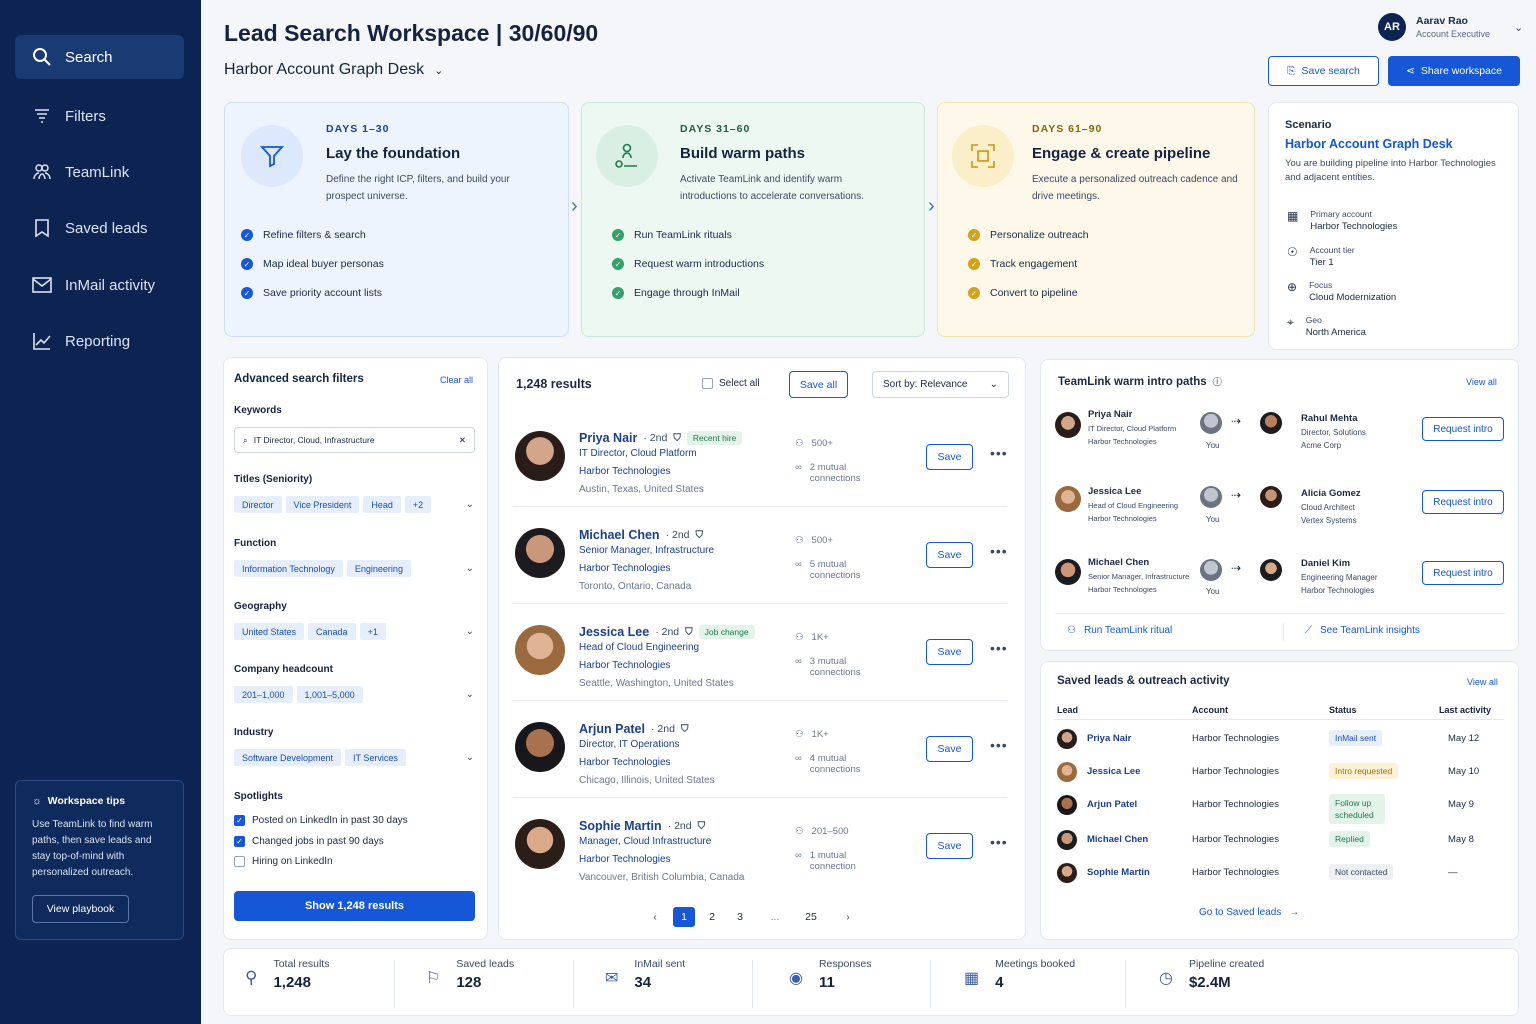 The image size is (1536, 1024). I want to click on mutual-connections: ∞ 2 mutual connections, so click(827, 473).